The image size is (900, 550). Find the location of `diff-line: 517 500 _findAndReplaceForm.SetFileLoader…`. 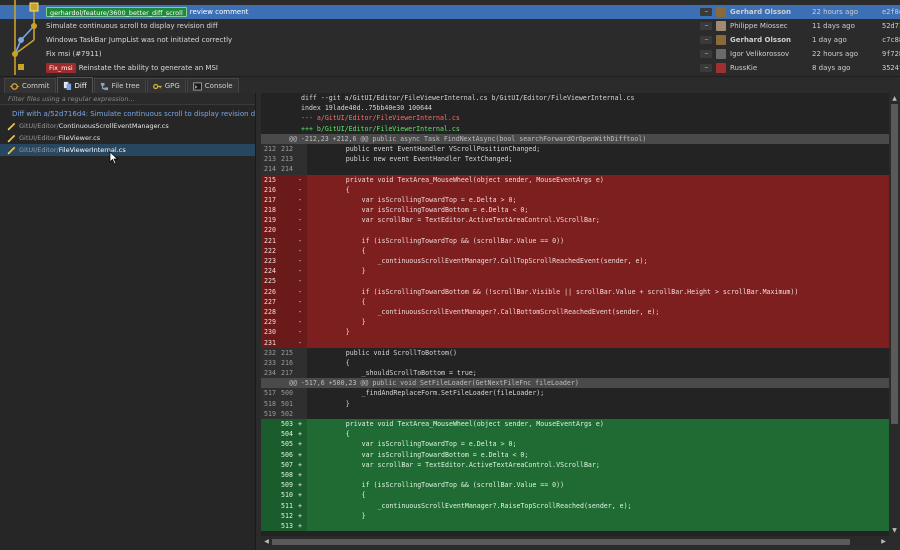

diff-line: 517 500 _findAndReplaceForm.SetFileLoader… is located at coordinates (575, 393).